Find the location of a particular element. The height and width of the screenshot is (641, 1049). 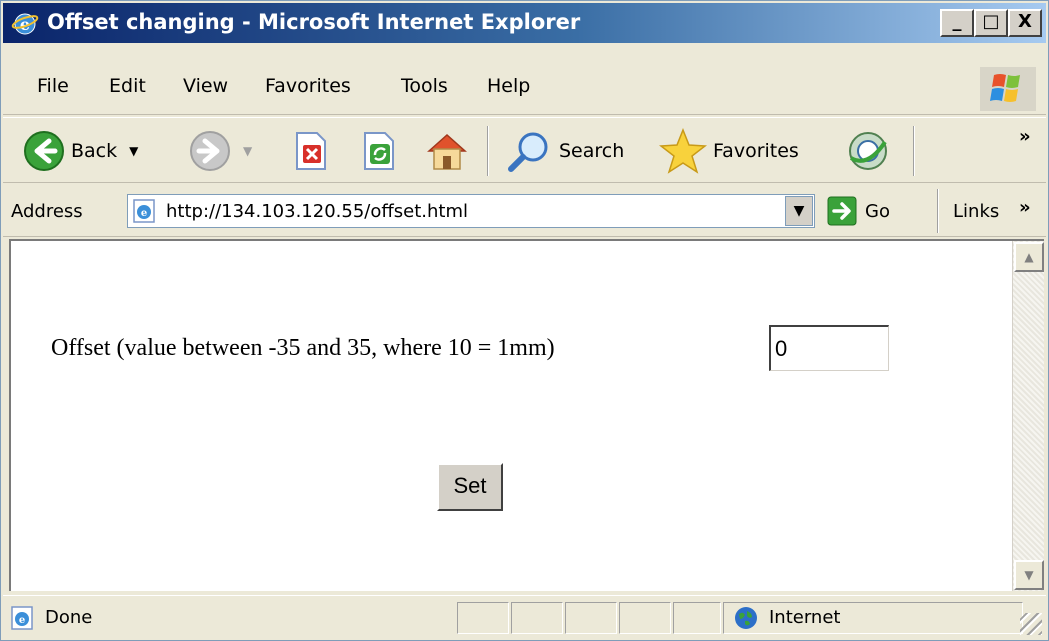

internet-globe-icon is located at coordinates (746, 618).